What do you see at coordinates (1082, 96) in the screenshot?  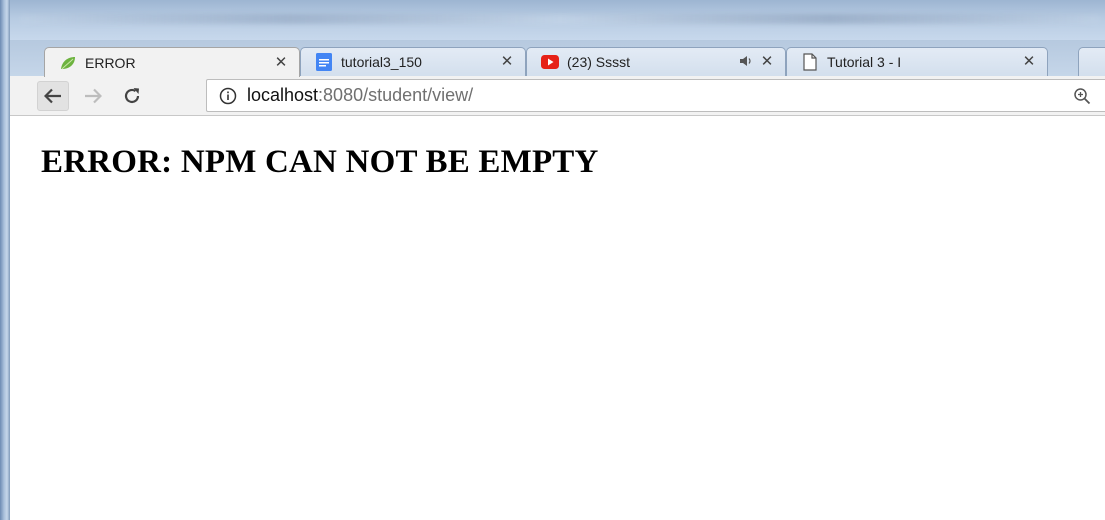 I see `zoom-in-icon` at bounding box center [1082, 96].